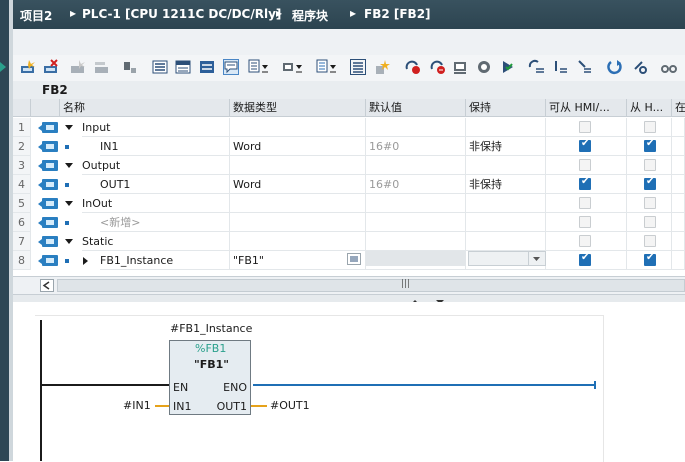 This screenshot has height=462, width=685. Describe the element at coordinates (615, 67) in the screenshot. I see `refresh-icon` at that location.